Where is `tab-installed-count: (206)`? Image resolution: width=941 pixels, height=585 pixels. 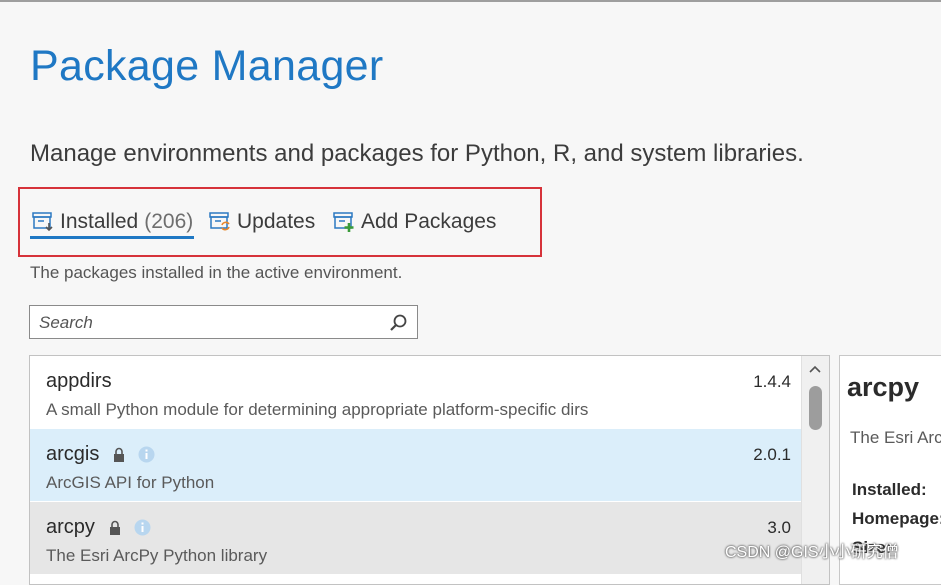 tab-installed-count: (206) is located at coordinates (169, 221).